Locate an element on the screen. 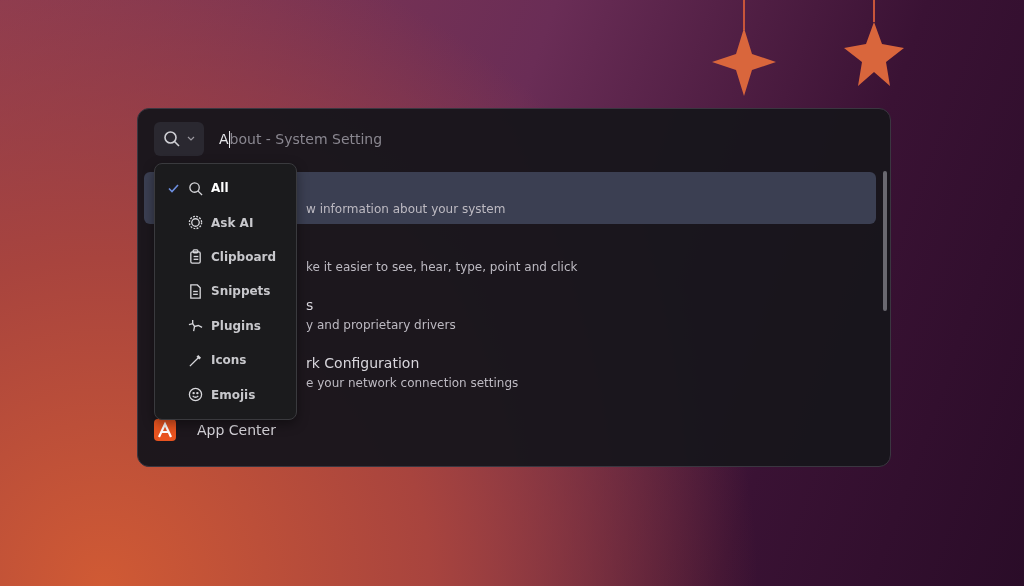 Image resolution: width=1024 pixels, height=586 pixels. menu-item: Plugins is located at coordinates (225, 325).